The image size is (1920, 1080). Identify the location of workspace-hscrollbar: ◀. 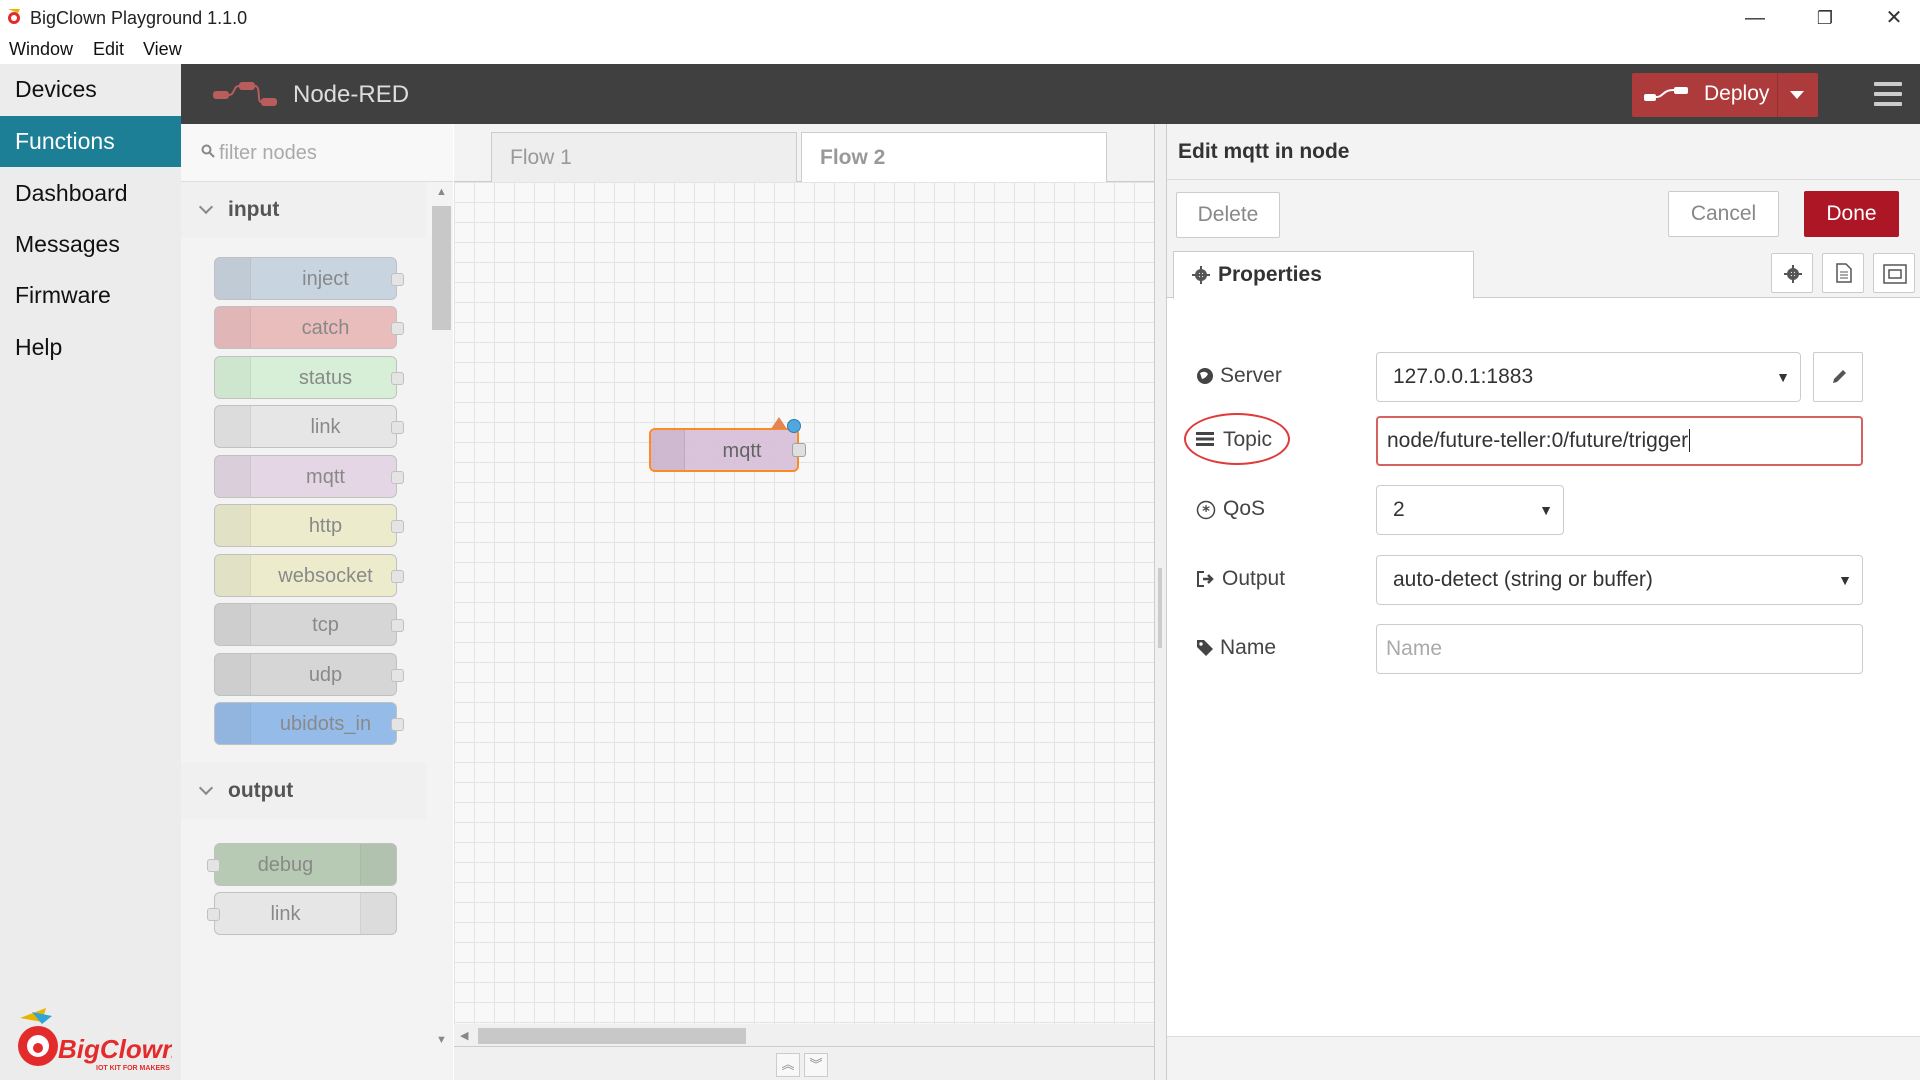
(804, 1035).